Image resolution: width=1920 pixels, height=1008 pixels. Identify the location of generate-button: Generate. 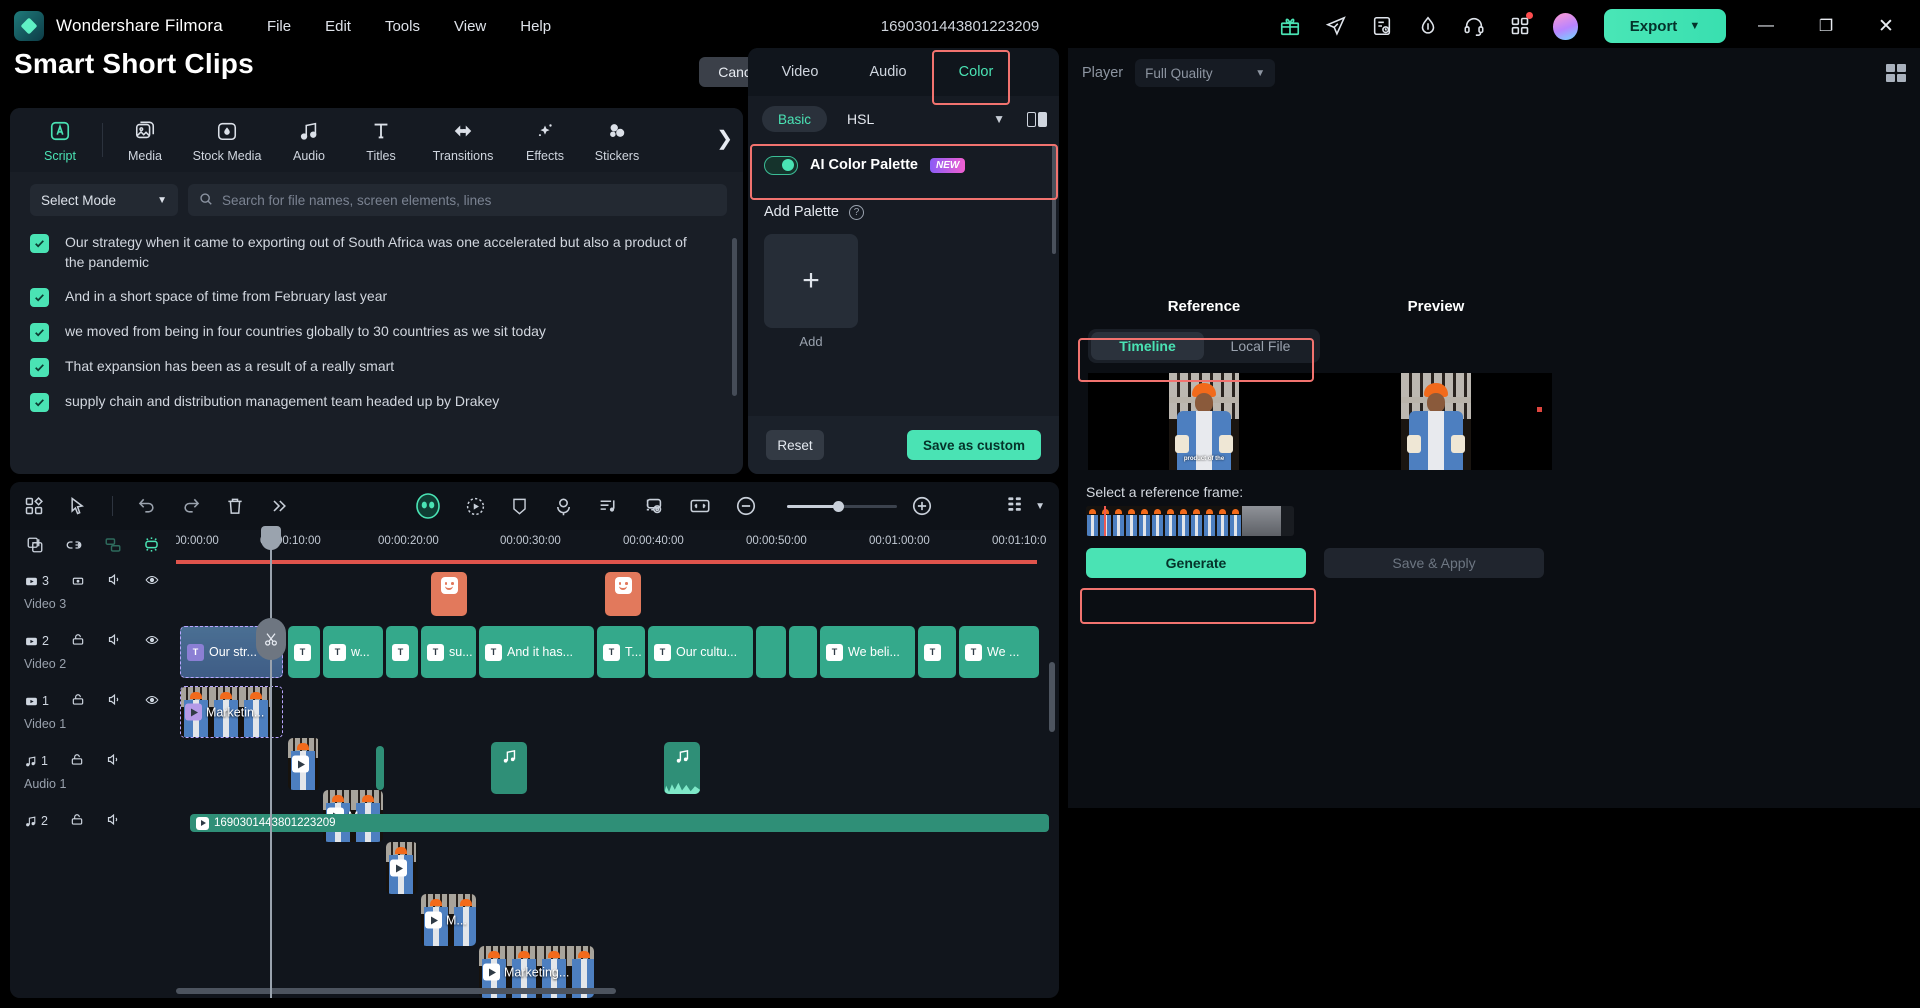
(1196, 563).